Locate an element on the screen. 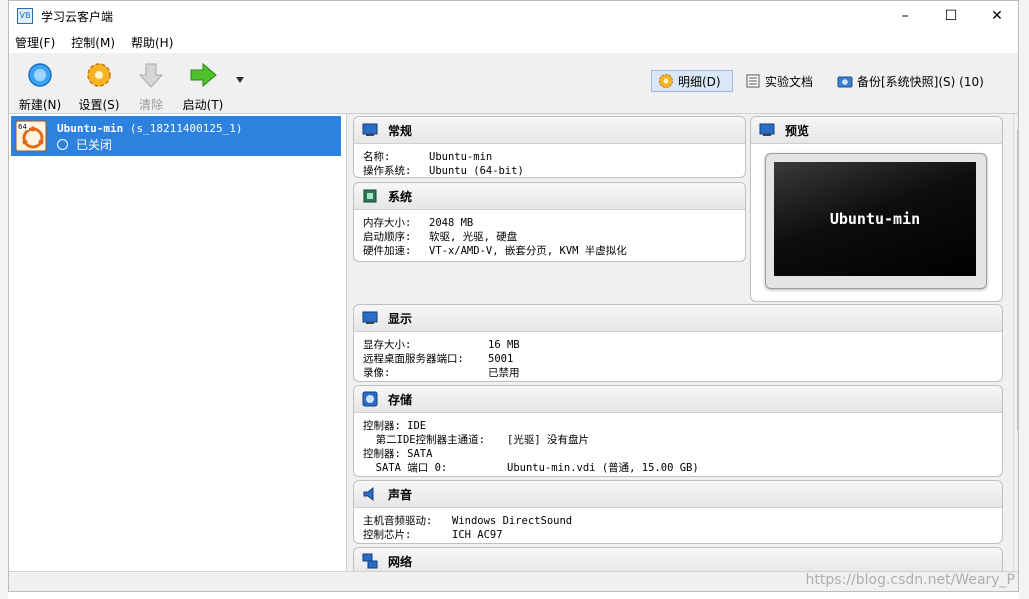 The width and height of the screenshot is (1029, 599). chevron-down-icon is located at coordinates (240, 80).